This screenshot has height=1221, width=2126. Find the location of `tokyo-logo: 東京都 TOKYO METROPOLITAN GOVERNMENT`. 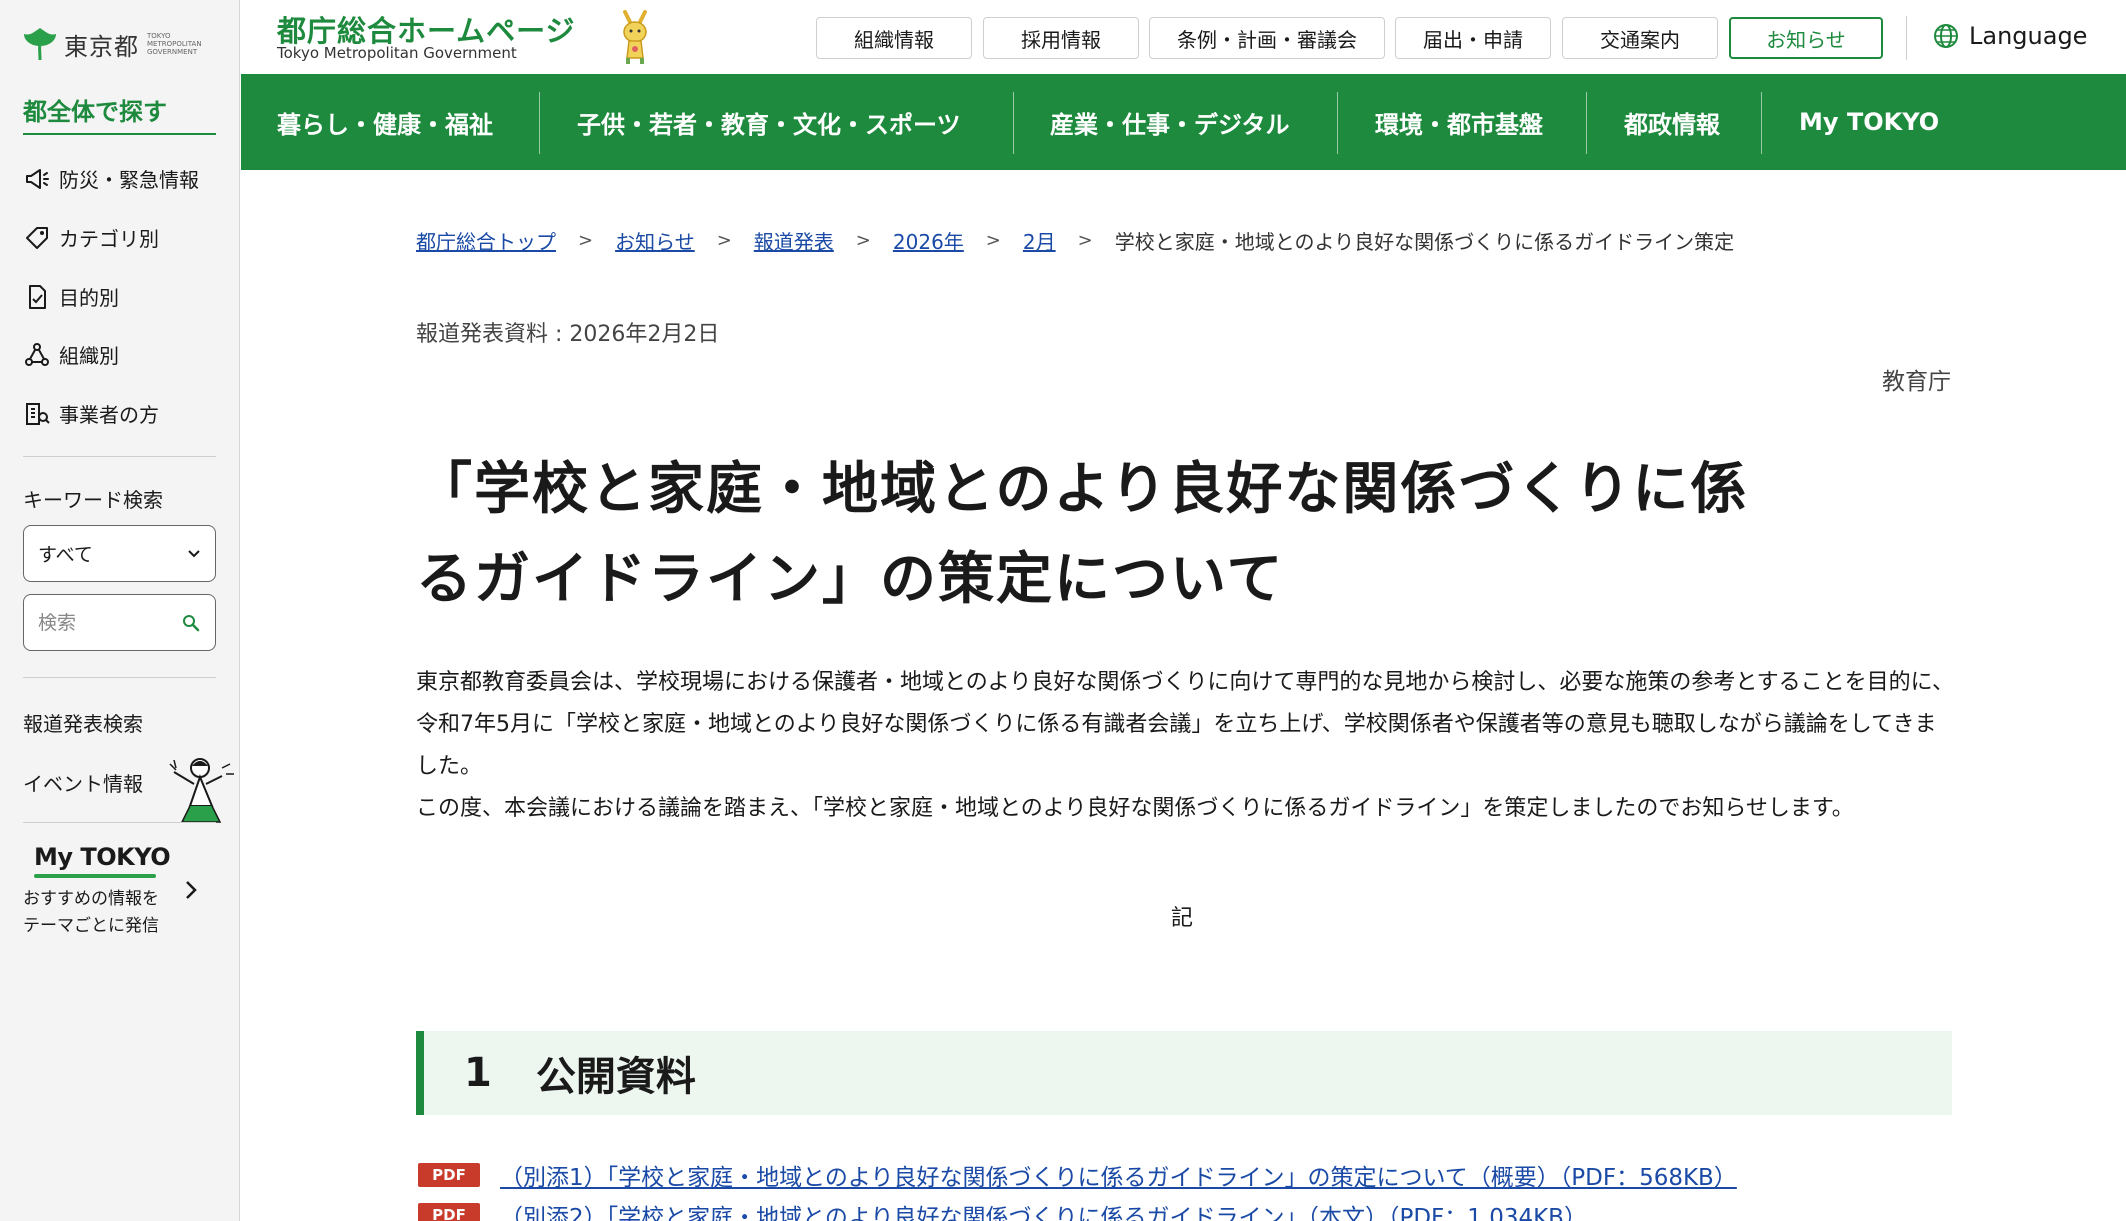

tokyo-logo: 東京都 TOKYO METROPOLITAN GOVERNMENT is located at coordinates (114, 44).